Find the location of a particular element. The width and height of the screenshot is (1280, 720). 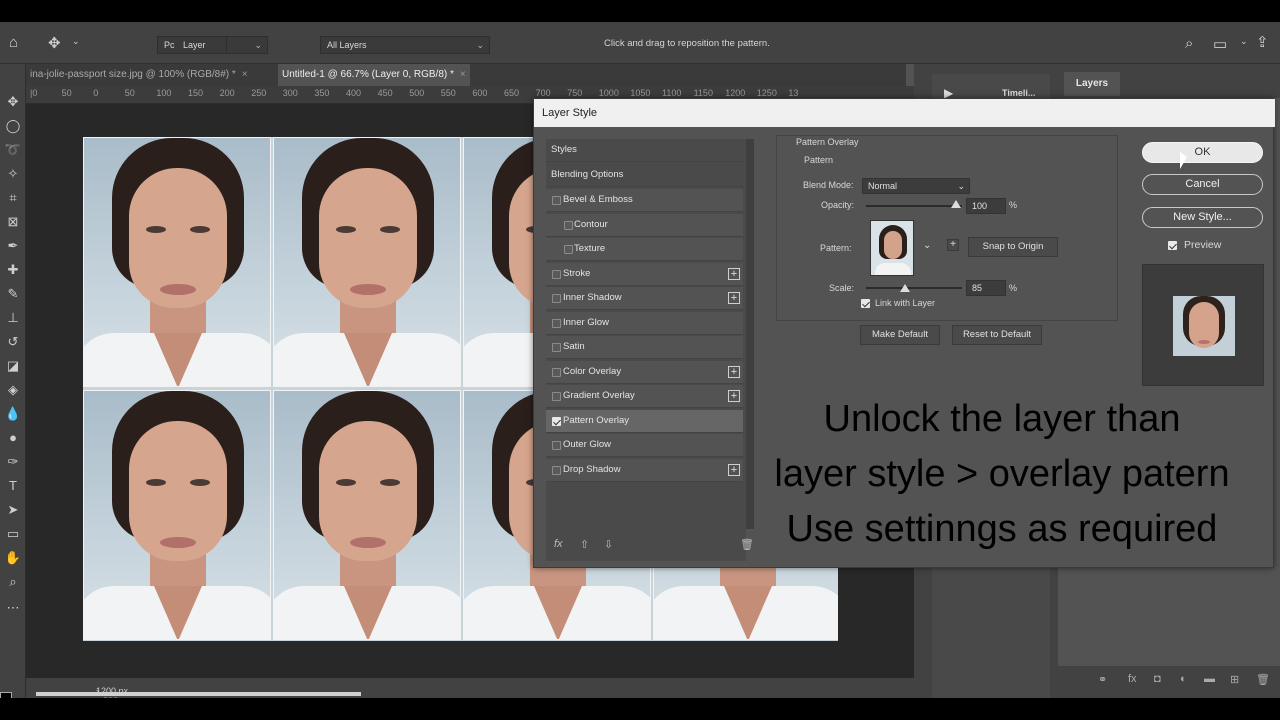

adjustment-icon: ◐ is located at coordinates (1183, 679).